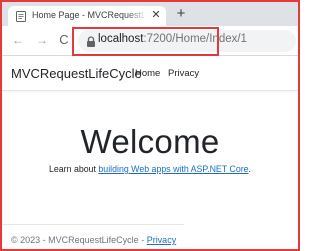  I want to click on footer-privacy-link: Privacy, so click(162, 240).